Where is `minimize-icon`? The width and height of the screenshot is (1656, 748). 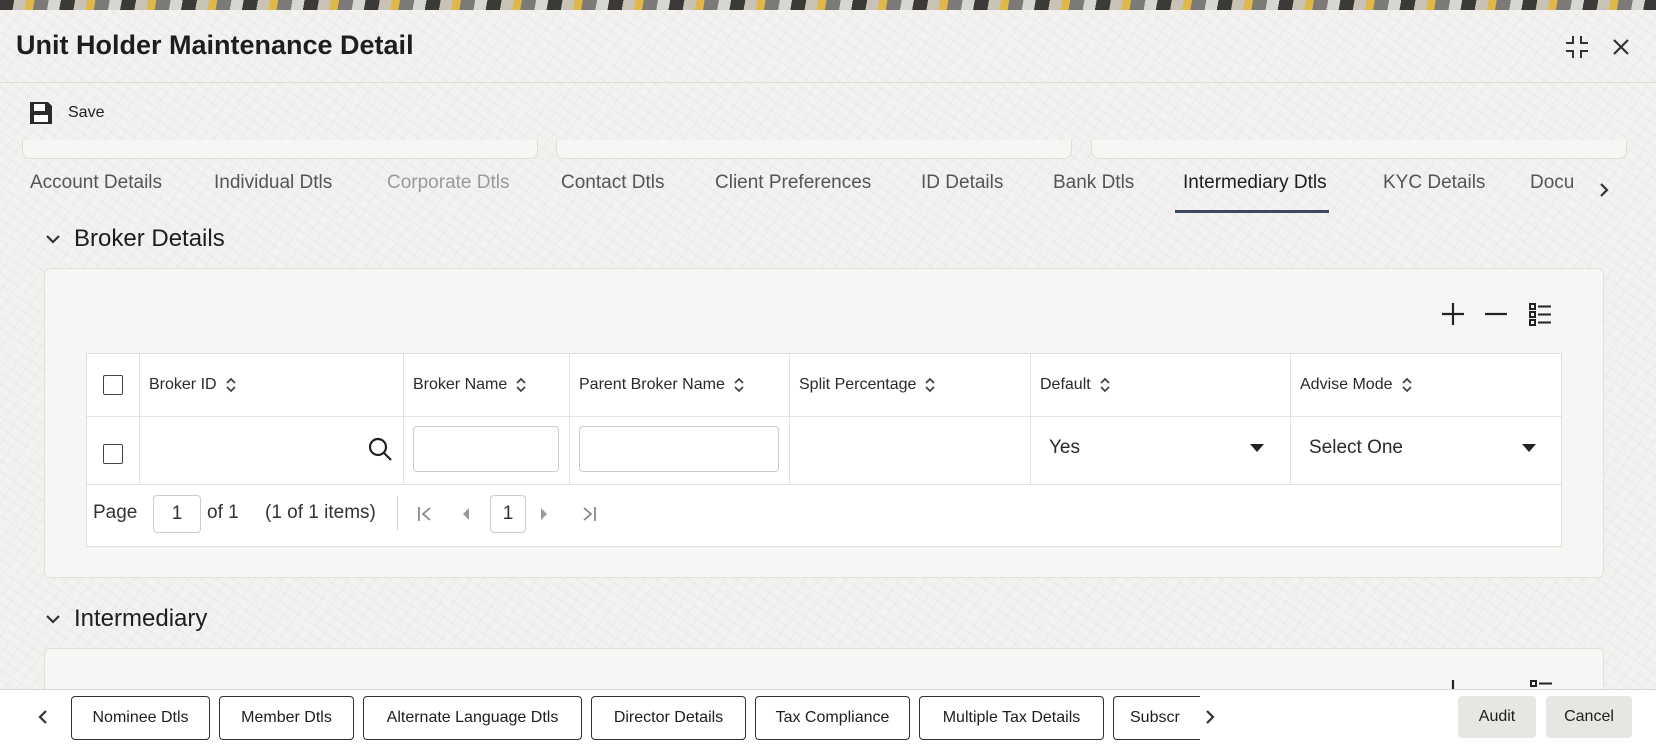 minimize-icon is located at coordinates (1577, 47).